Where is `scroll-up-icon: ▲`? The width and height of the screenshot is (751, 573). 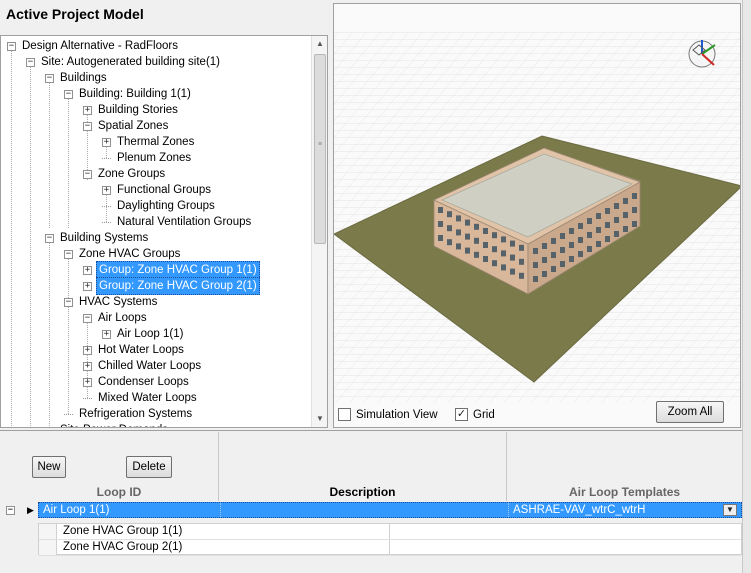 scroll-up-icon: ▲ is located at coordinates (319, 44).